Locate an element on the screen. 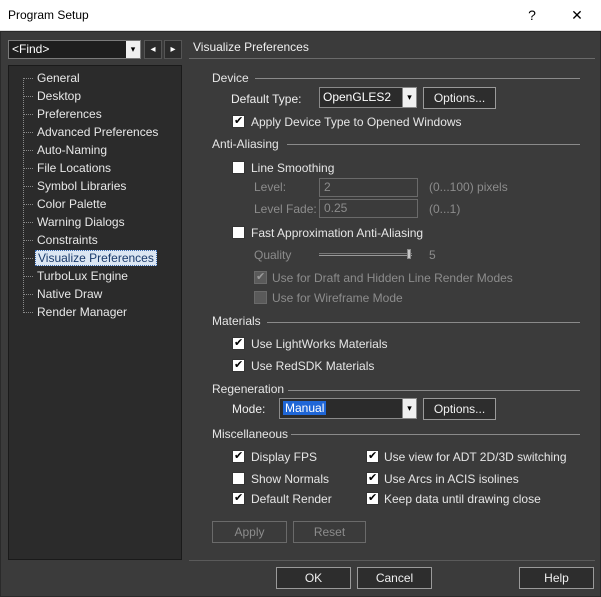 Image resolution: width=601 pixels, height=597 pixels. display-fps-checkbox is located at coordinates (238, 456).